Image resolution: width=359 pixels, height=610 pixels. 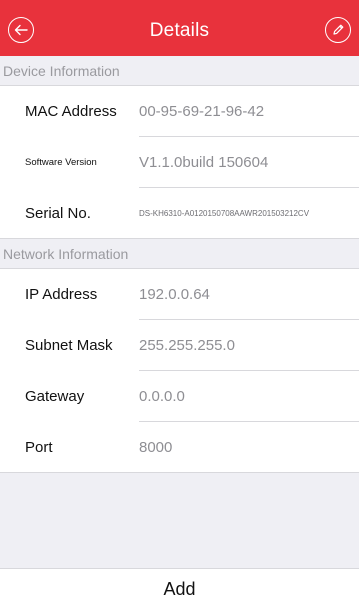 What do you see at coordinates (179, 71) in the screenshot?
I see `section-header-device-information: Device Information` at bounding box center [179, 71].